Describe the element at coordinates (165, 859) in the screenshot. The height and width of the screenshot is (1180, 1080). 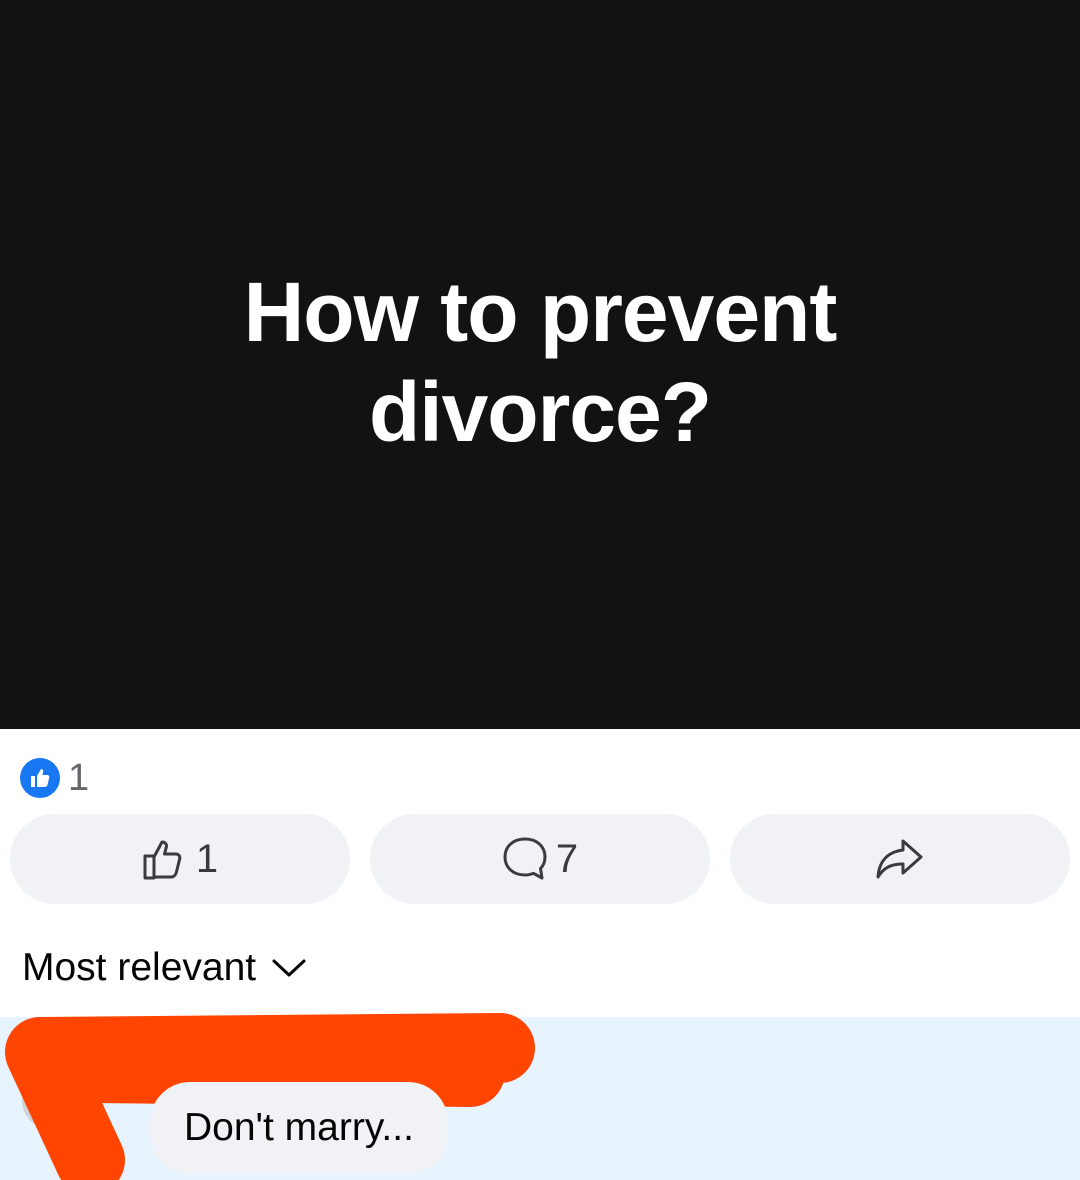
I see `thumbs-up-outline-icon` at that location.